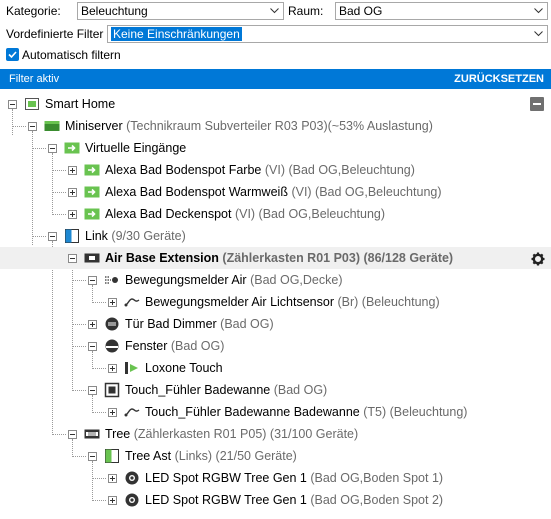  I want to click on tree-node-loxone-touch: Loxone Touch, so click(275, 368).